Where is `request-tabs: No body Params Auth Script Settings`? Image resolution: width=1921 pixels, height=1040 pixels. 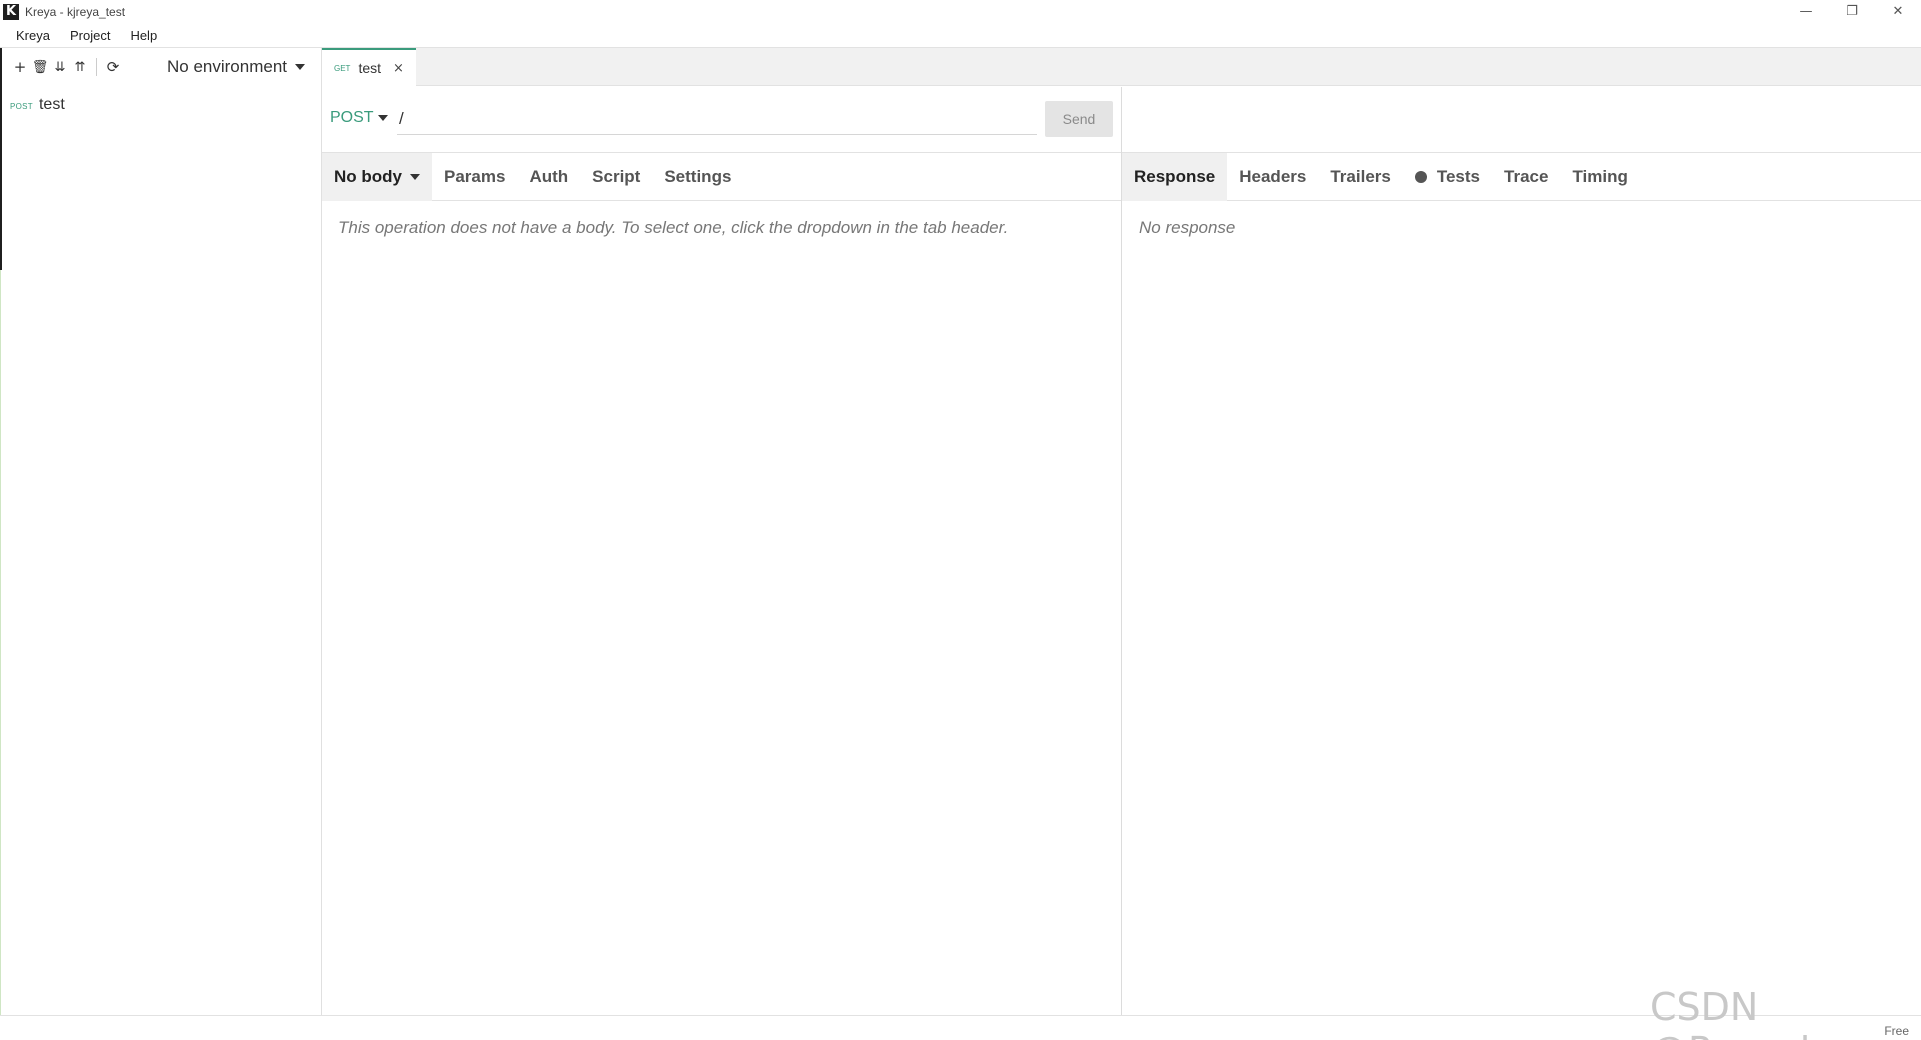 request-tabs: No body Params Auth Script Settings is located at coordinates (721, 176).